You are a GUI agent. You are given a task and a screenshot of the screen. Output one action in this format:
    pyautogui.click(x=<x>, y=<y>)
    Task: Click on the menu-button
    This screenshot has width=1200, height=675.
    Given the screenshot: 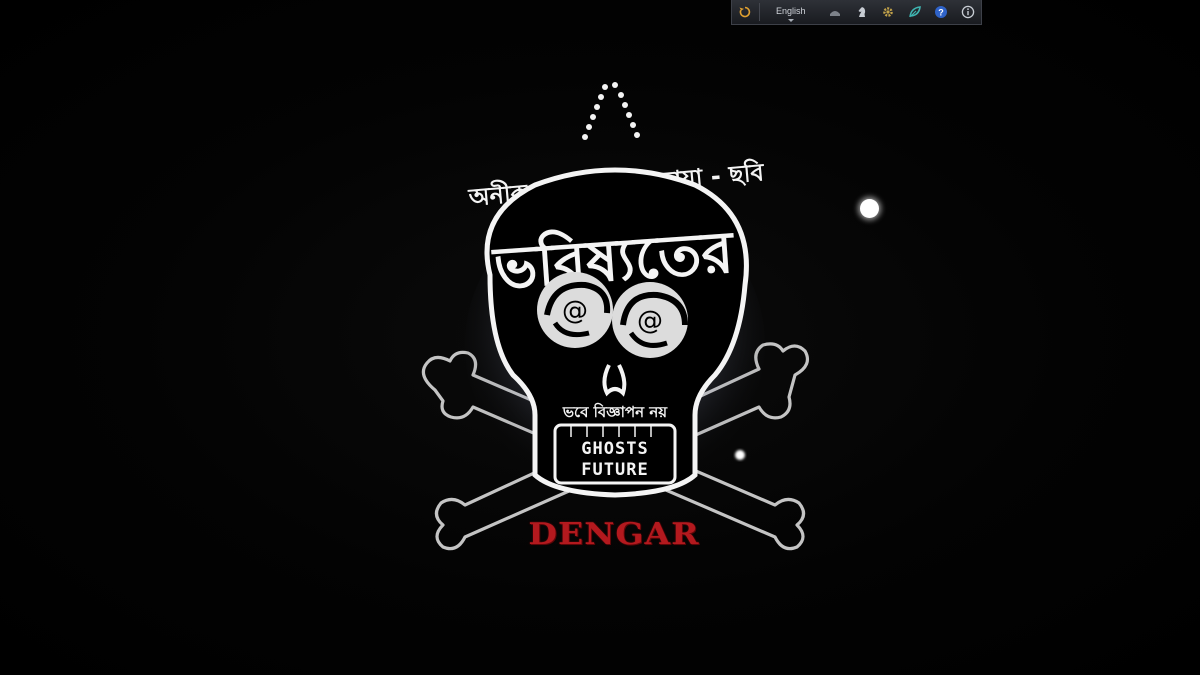 What is the action you would take?
    pyautogui.click(x=835, y=12)
    